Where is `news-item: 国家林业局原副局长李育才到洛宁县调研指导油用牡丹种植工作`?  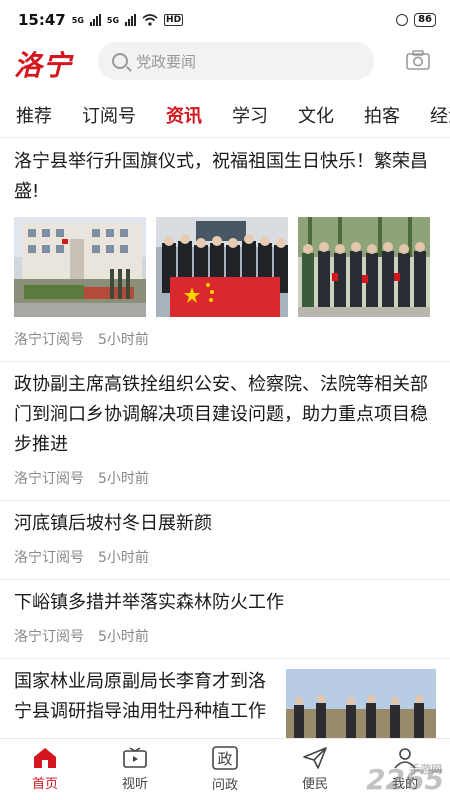 news-item: 国家林业局原副局长李育才到洛宁县调研指导油用牡丹种植工作 is located at coordinates (225, 704).